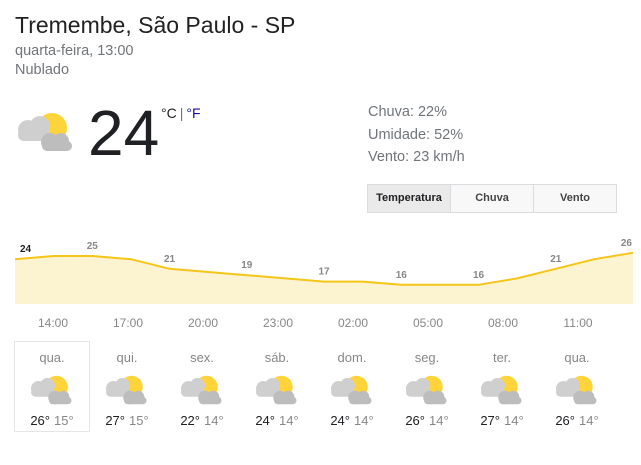 The height and width of the screenshot is (465, 641). I want to click on day-temps: 27° 15°, so click(127, 420).